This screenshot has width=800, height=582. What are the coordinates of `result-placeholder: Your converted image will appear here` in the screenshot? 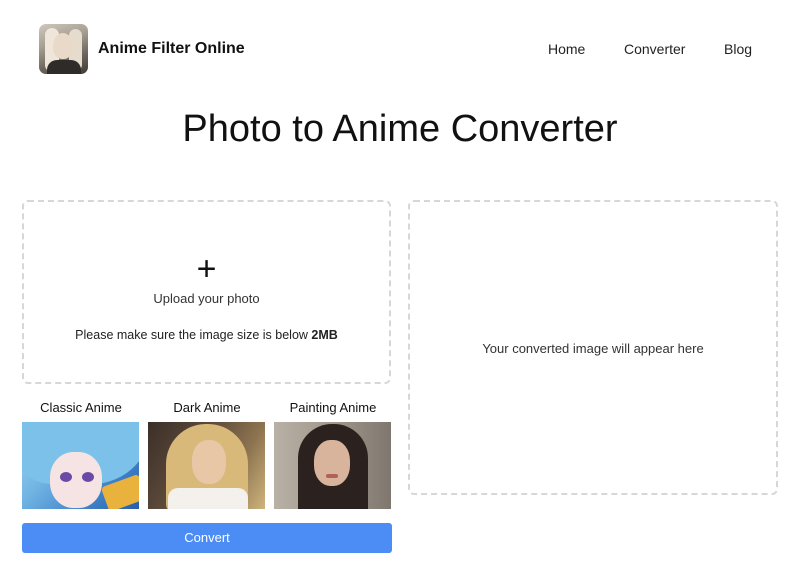 It's located at (593, 348).